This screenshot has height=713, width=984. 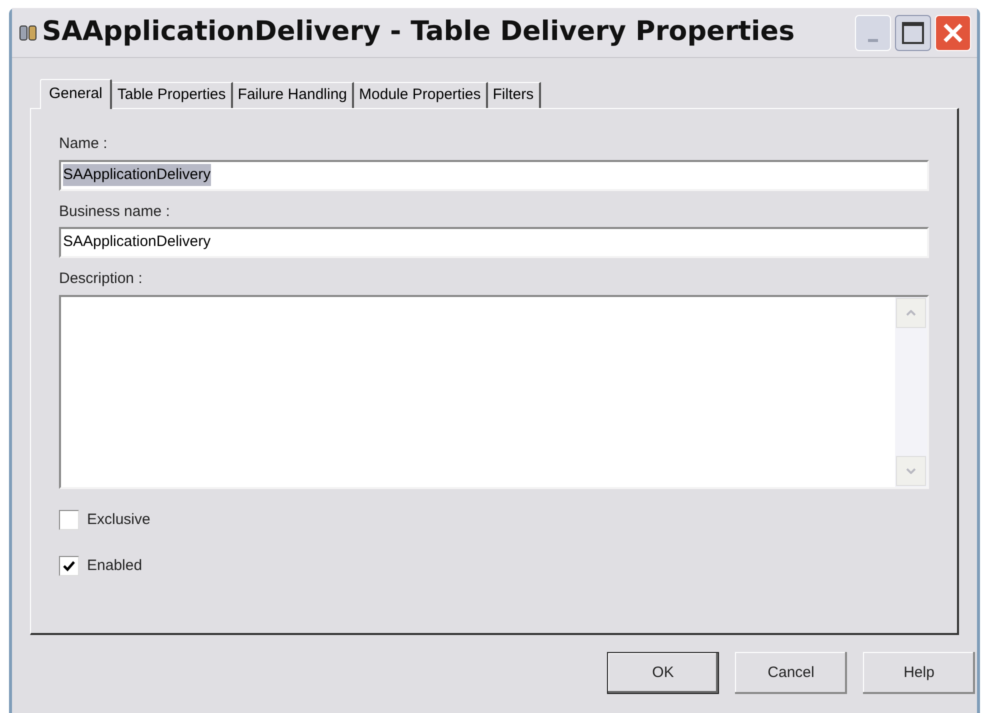 What do you see at coordinates (419, 32) in the screenshot?
I see `window-title: SAApplicationDelivery - Table Delivery Properties` at bounding box center [419, 32].